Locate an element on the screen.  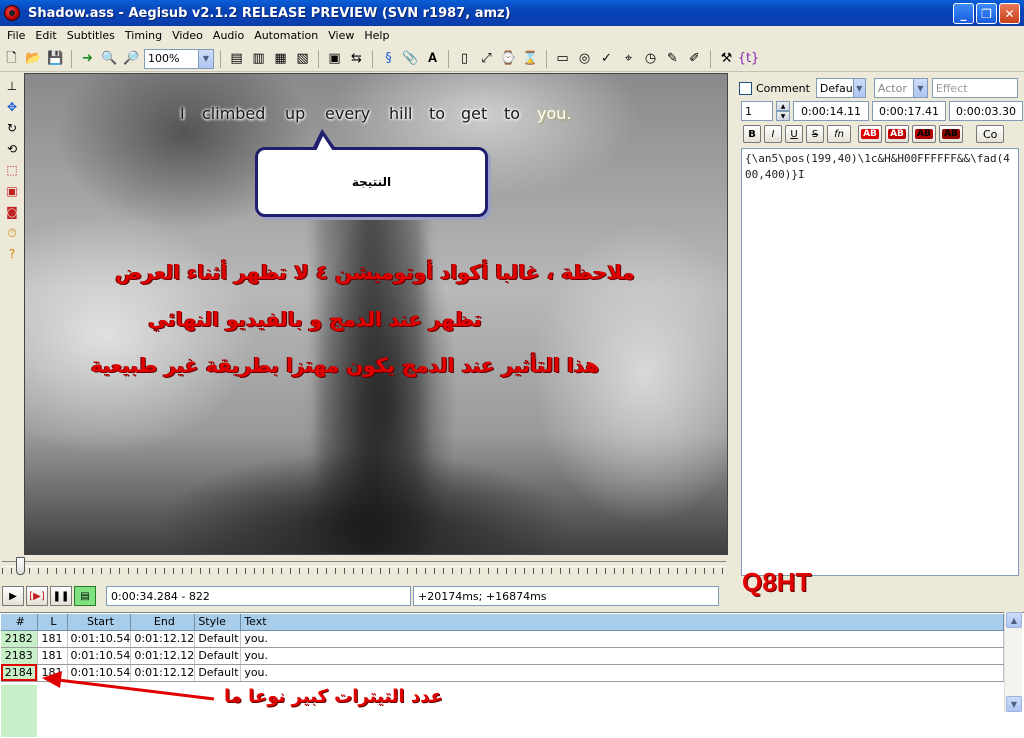
column-header-text: Text is located at coordinates (622, 622).